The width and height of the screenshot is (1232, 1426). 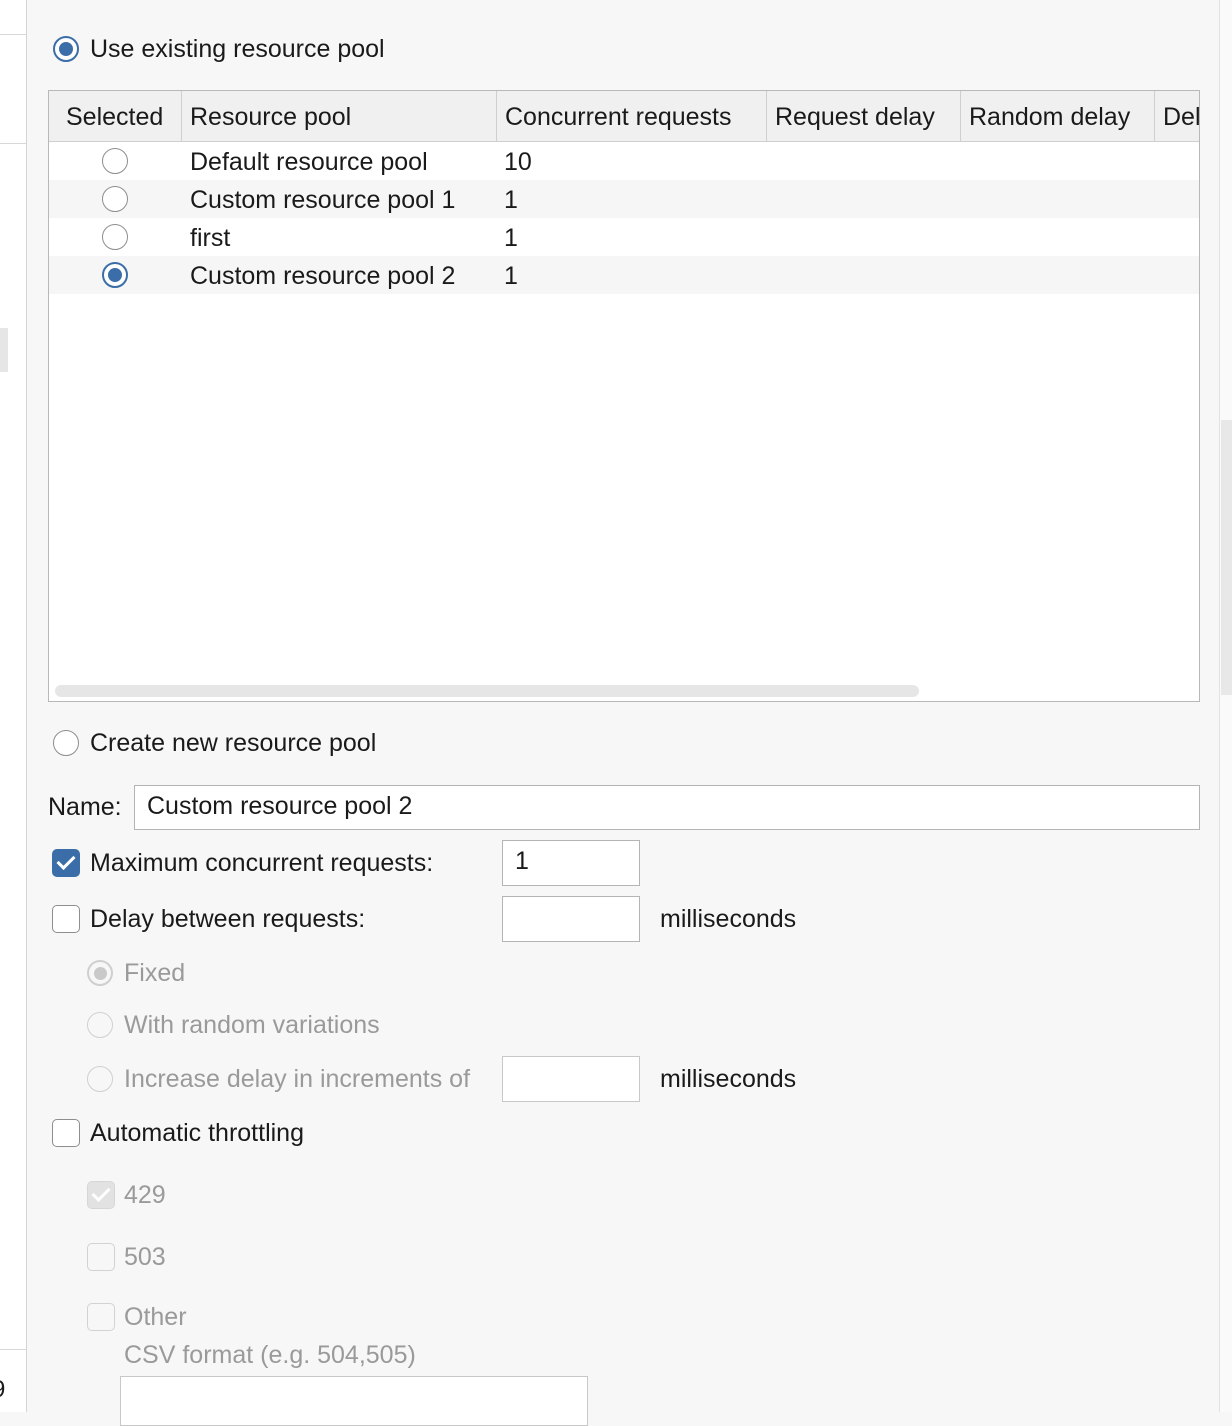 What do you see at coordinates (864, 116) in the screenshot?
I see `column-header-request-delay: Request delay` at bounding box center [864, 116].